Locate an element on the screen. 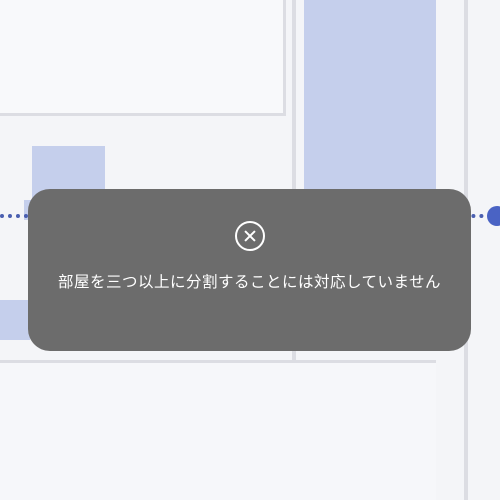  room-selected-left-bottom is located at coordinates (15, 320).